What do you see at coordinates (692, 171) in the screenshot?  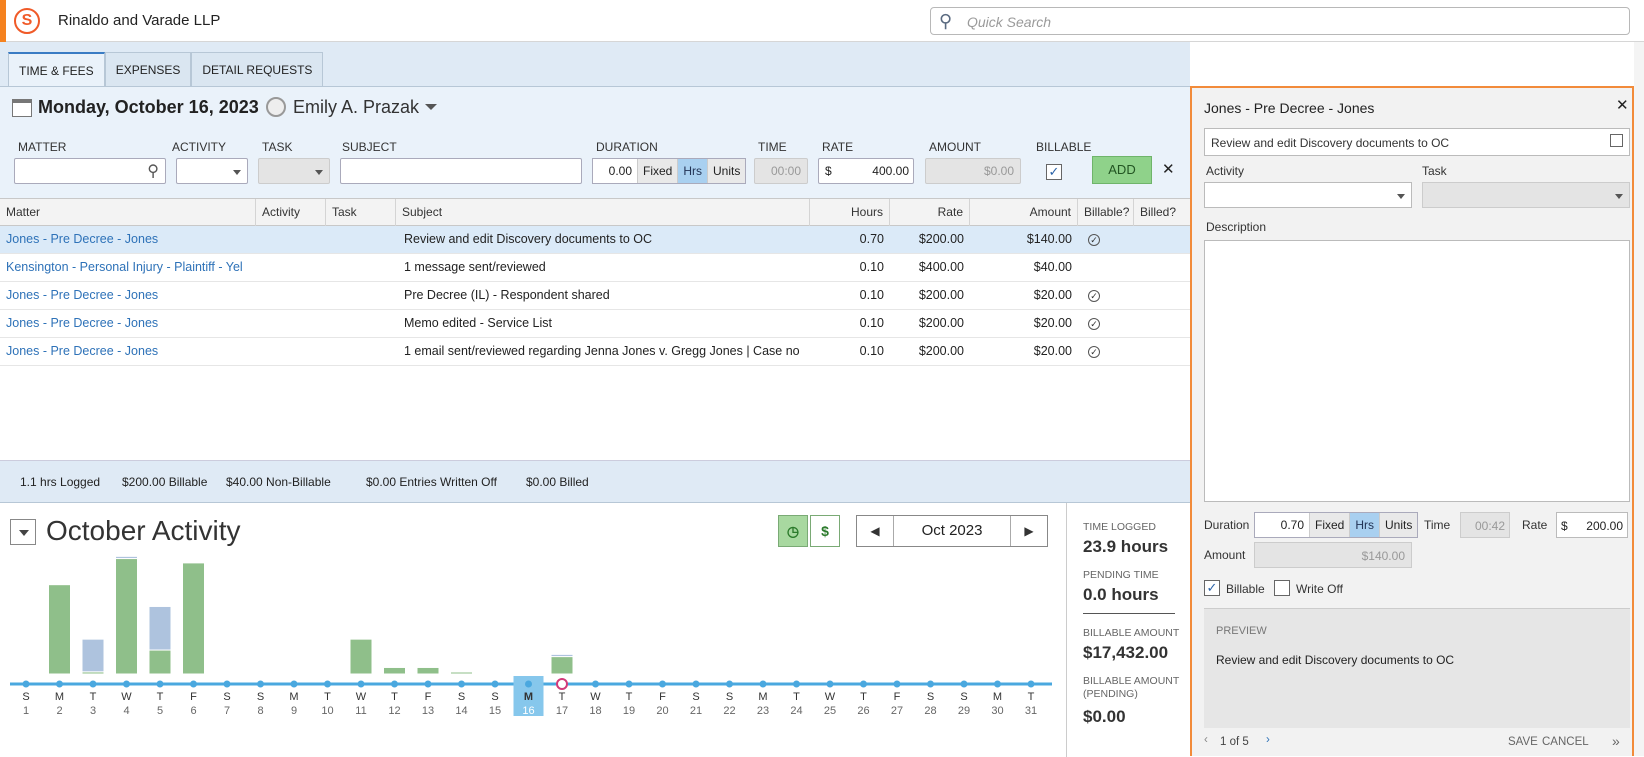 I see `duration-hrs-toggle: Hrs` at bounding box center [692, 171].